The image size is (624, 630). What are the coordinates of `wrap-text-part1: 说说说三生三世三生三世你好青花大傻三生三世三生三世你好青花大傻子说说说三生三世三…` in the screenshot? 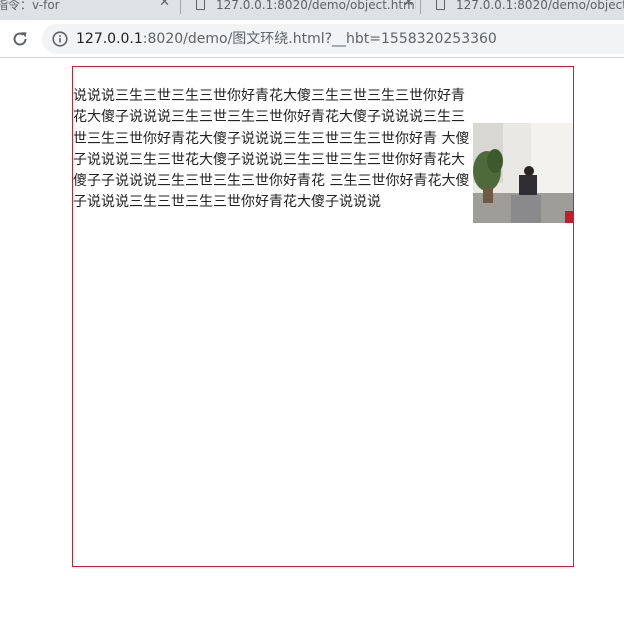 It's located at (269, 117).